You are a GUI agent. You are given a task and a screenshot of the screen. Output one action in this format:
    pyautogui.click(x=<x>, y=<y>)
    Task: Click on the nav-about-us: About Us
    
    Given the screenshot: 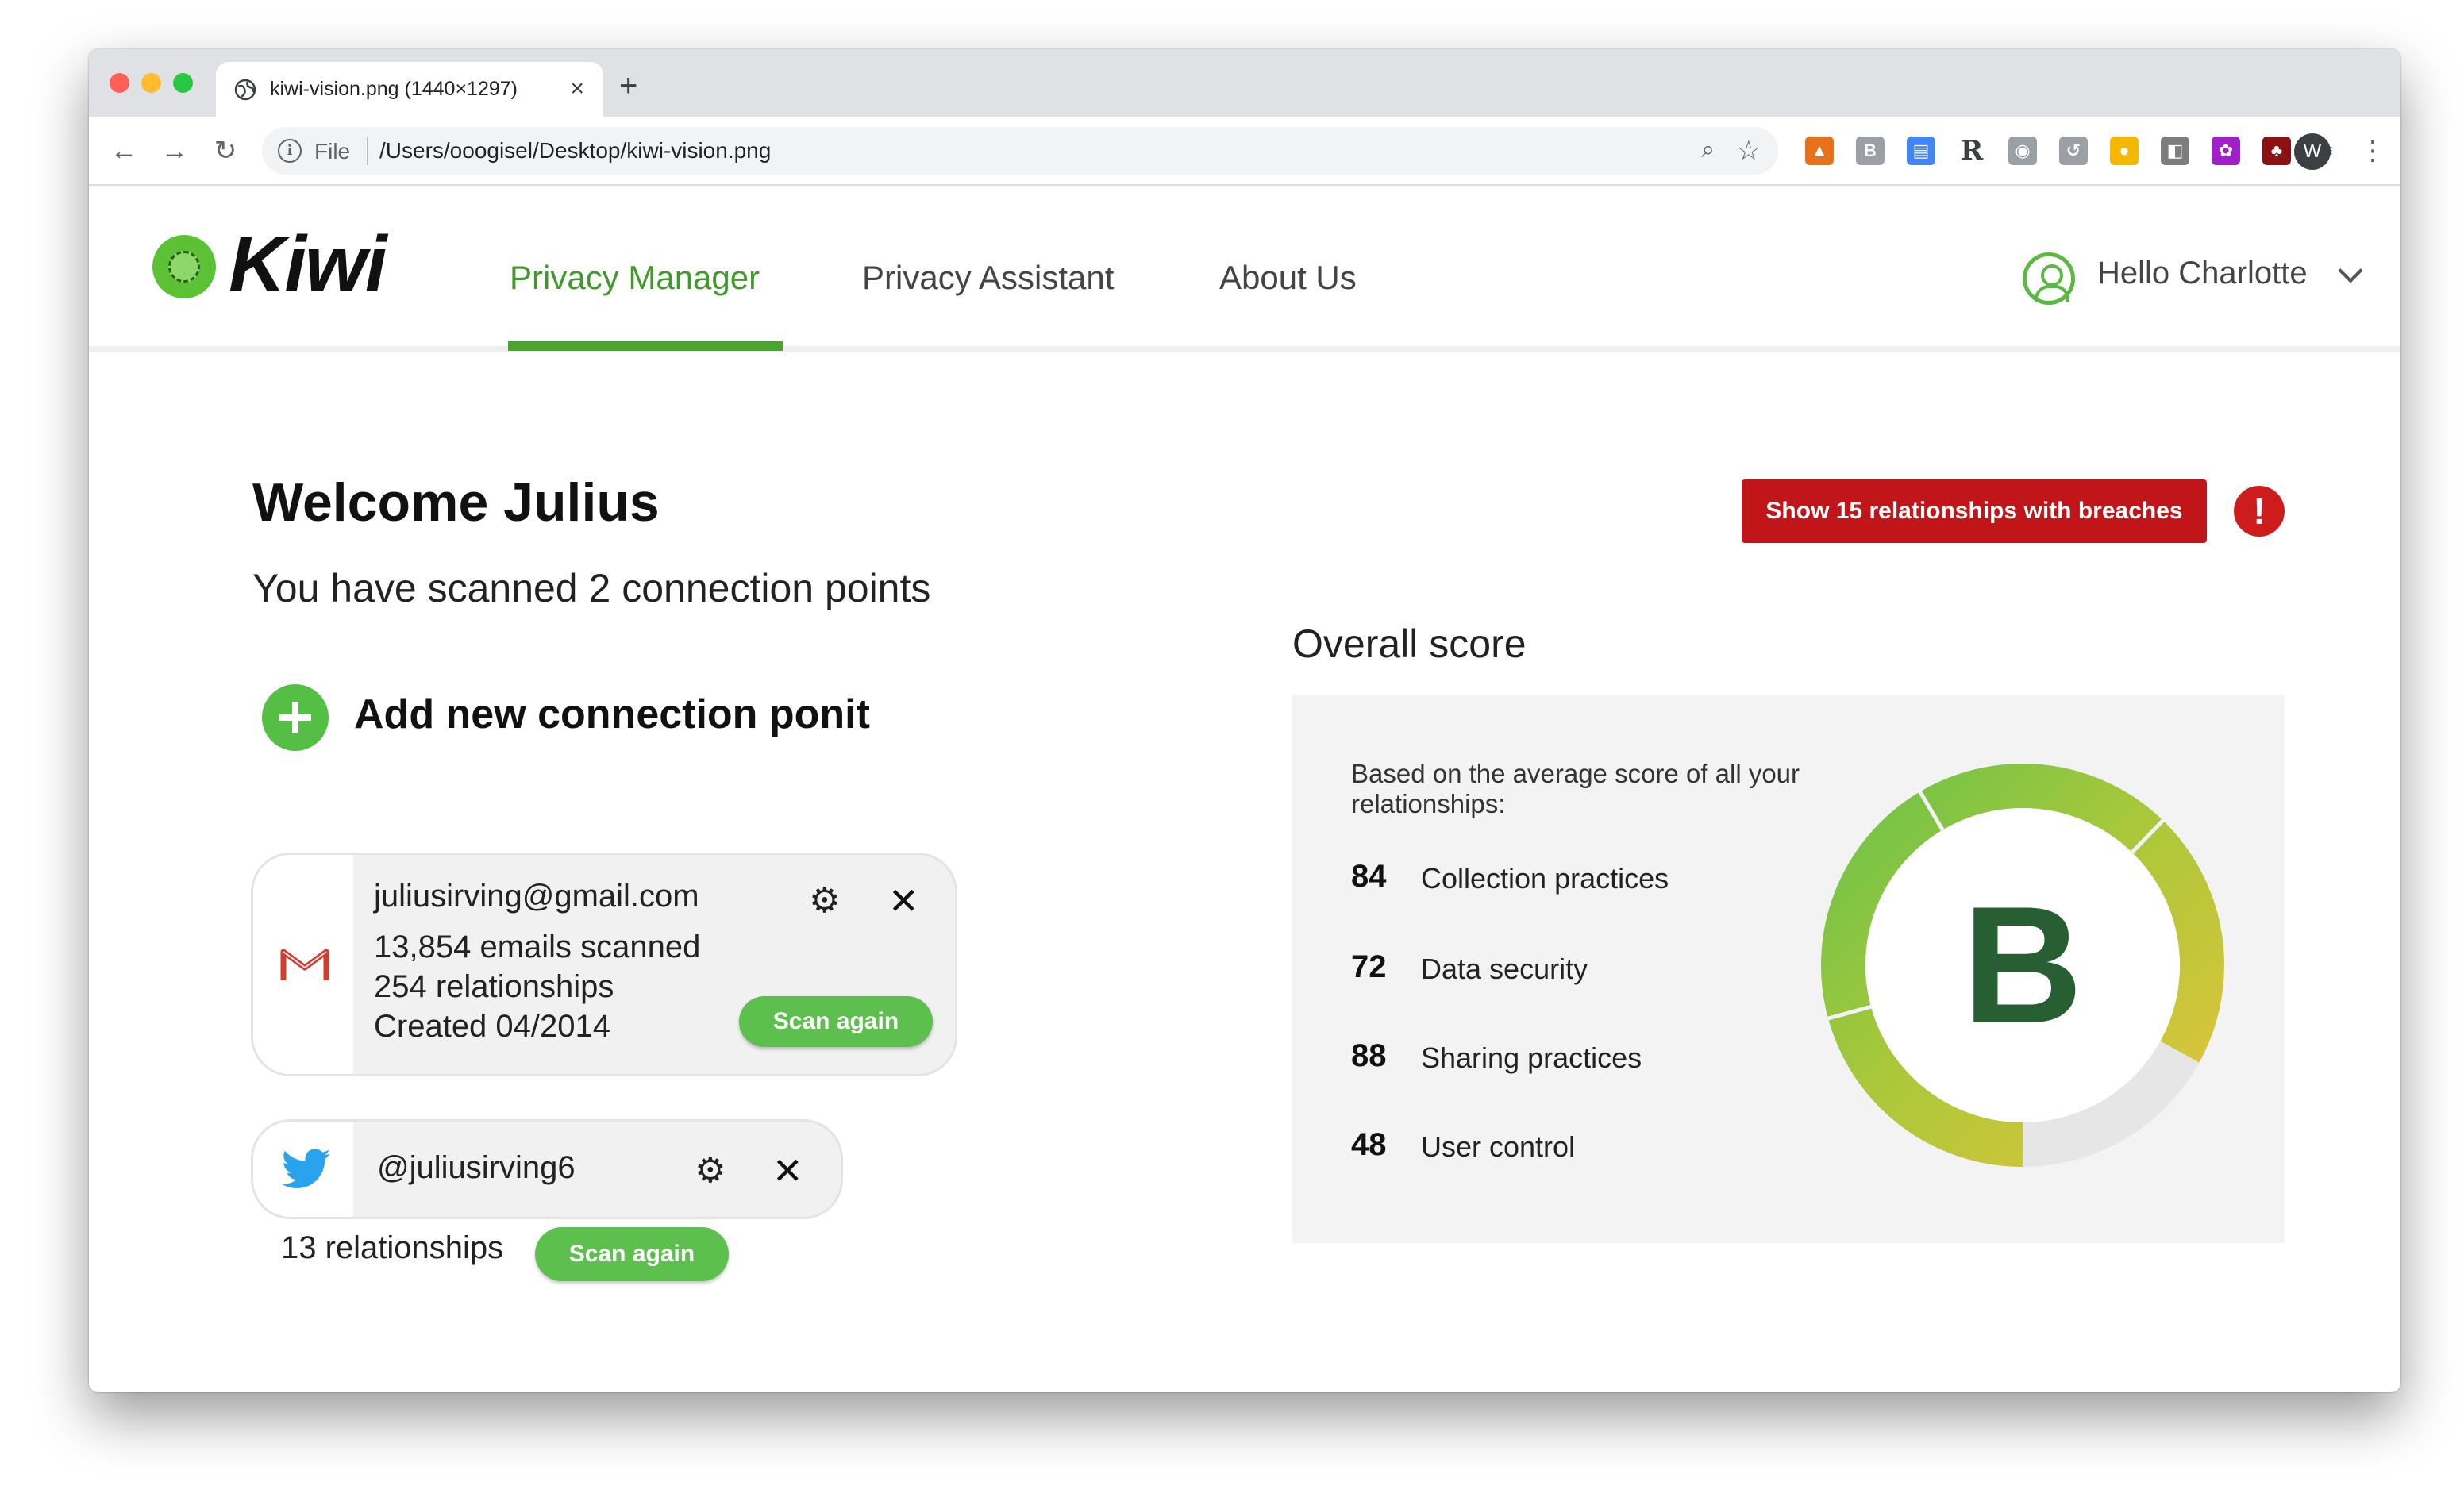 What is the action you would take?
    pyautogui.click(x=1288, y=278)
    